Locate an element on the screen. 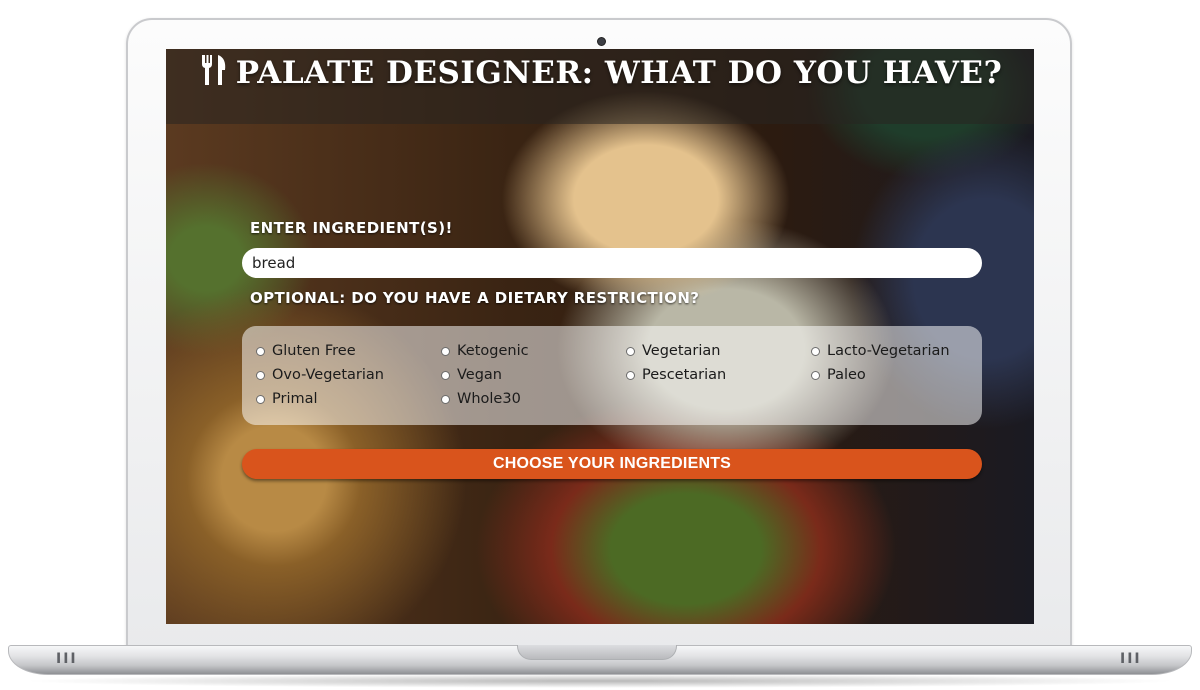 The height and width of the screenshot is (690, 1200). diet-option-ketogenic: Ketogenic is located at coordinates (485, 351).